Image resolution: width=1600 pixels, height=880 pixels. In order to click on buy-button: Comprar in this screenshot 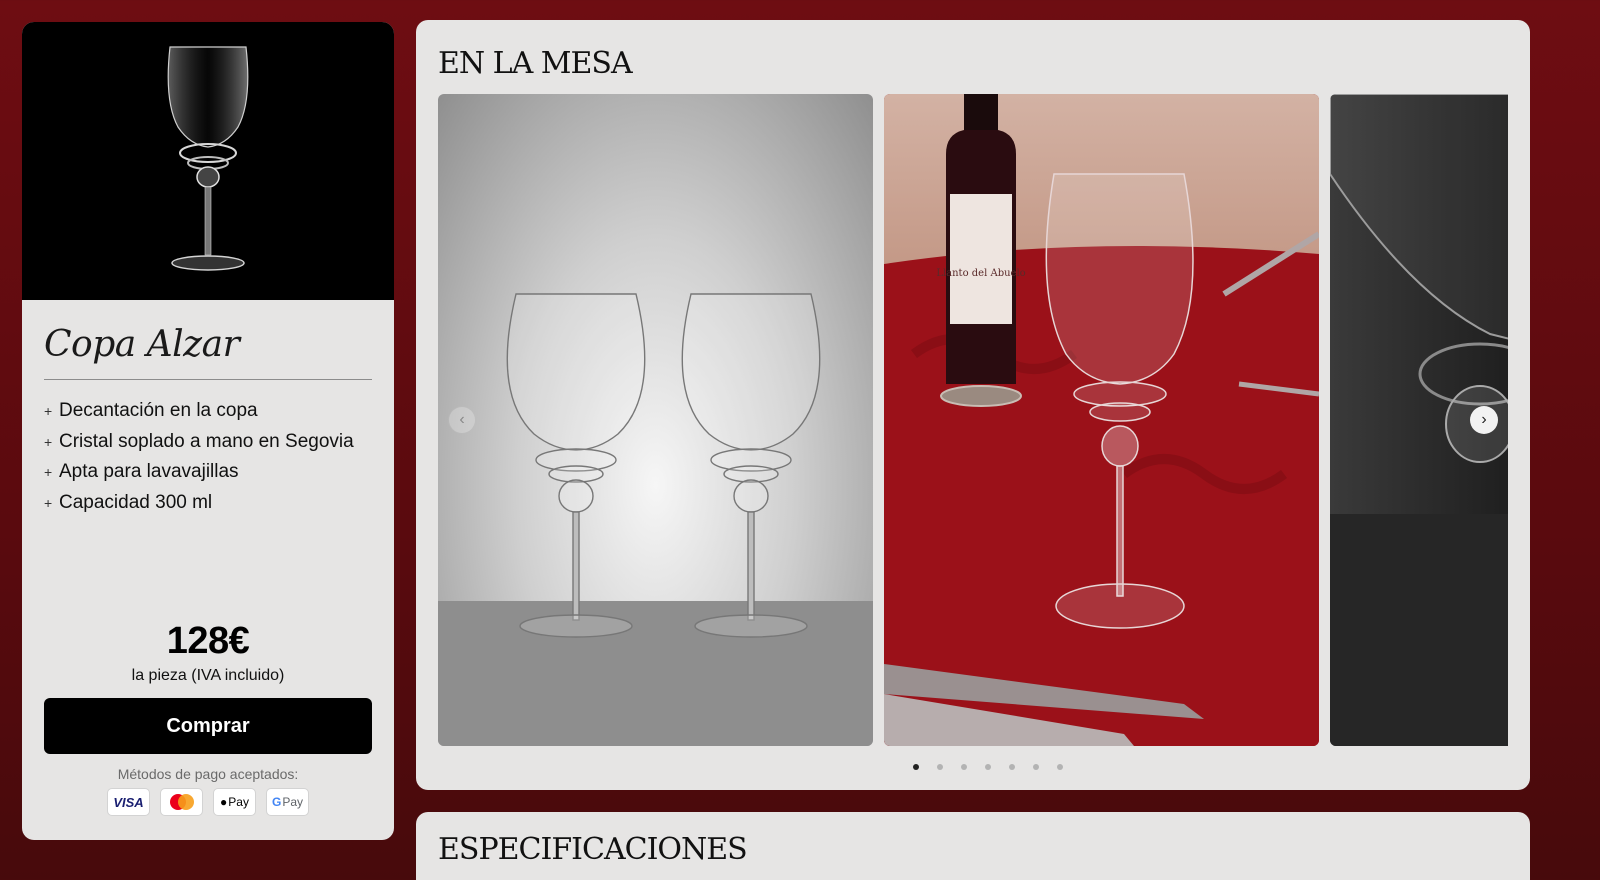, I will do `click(208, 726)`.